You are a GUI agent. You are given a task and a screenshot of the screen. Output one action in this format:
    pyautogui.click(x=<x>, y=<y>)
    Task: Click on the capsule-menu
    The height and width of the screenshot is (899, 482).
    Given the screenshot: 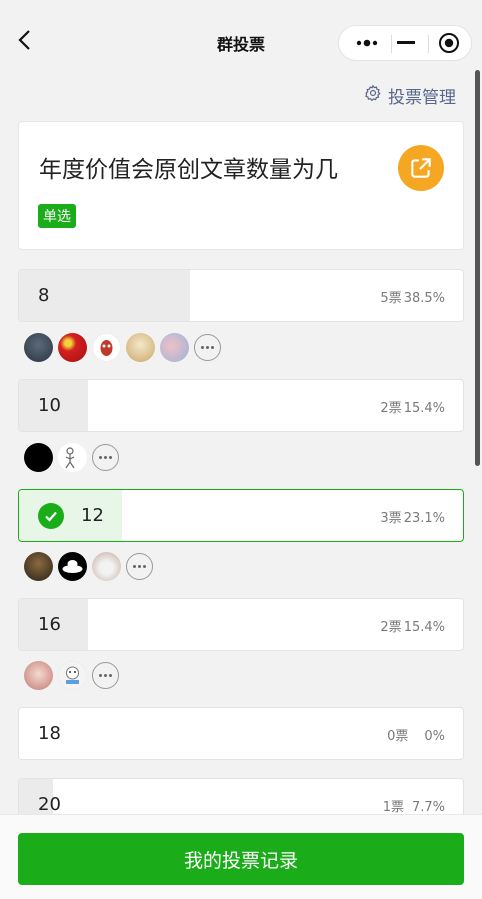 What is the action you would take?
    pyautogui.click(x=405, y=43)
    